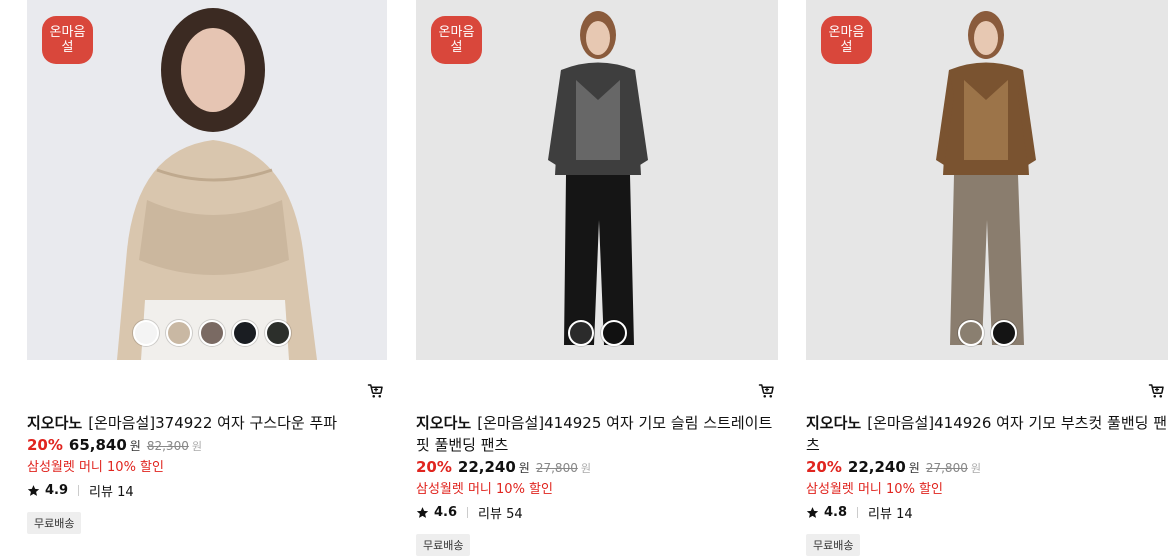 The width and height of the screenshot is (1171, 556). What do you see at coordinates (213, 423) in the screenshot?
I see `product-name: [온마음설]374922 여자 구스다운 푸파` at bounding box center [213, 423].